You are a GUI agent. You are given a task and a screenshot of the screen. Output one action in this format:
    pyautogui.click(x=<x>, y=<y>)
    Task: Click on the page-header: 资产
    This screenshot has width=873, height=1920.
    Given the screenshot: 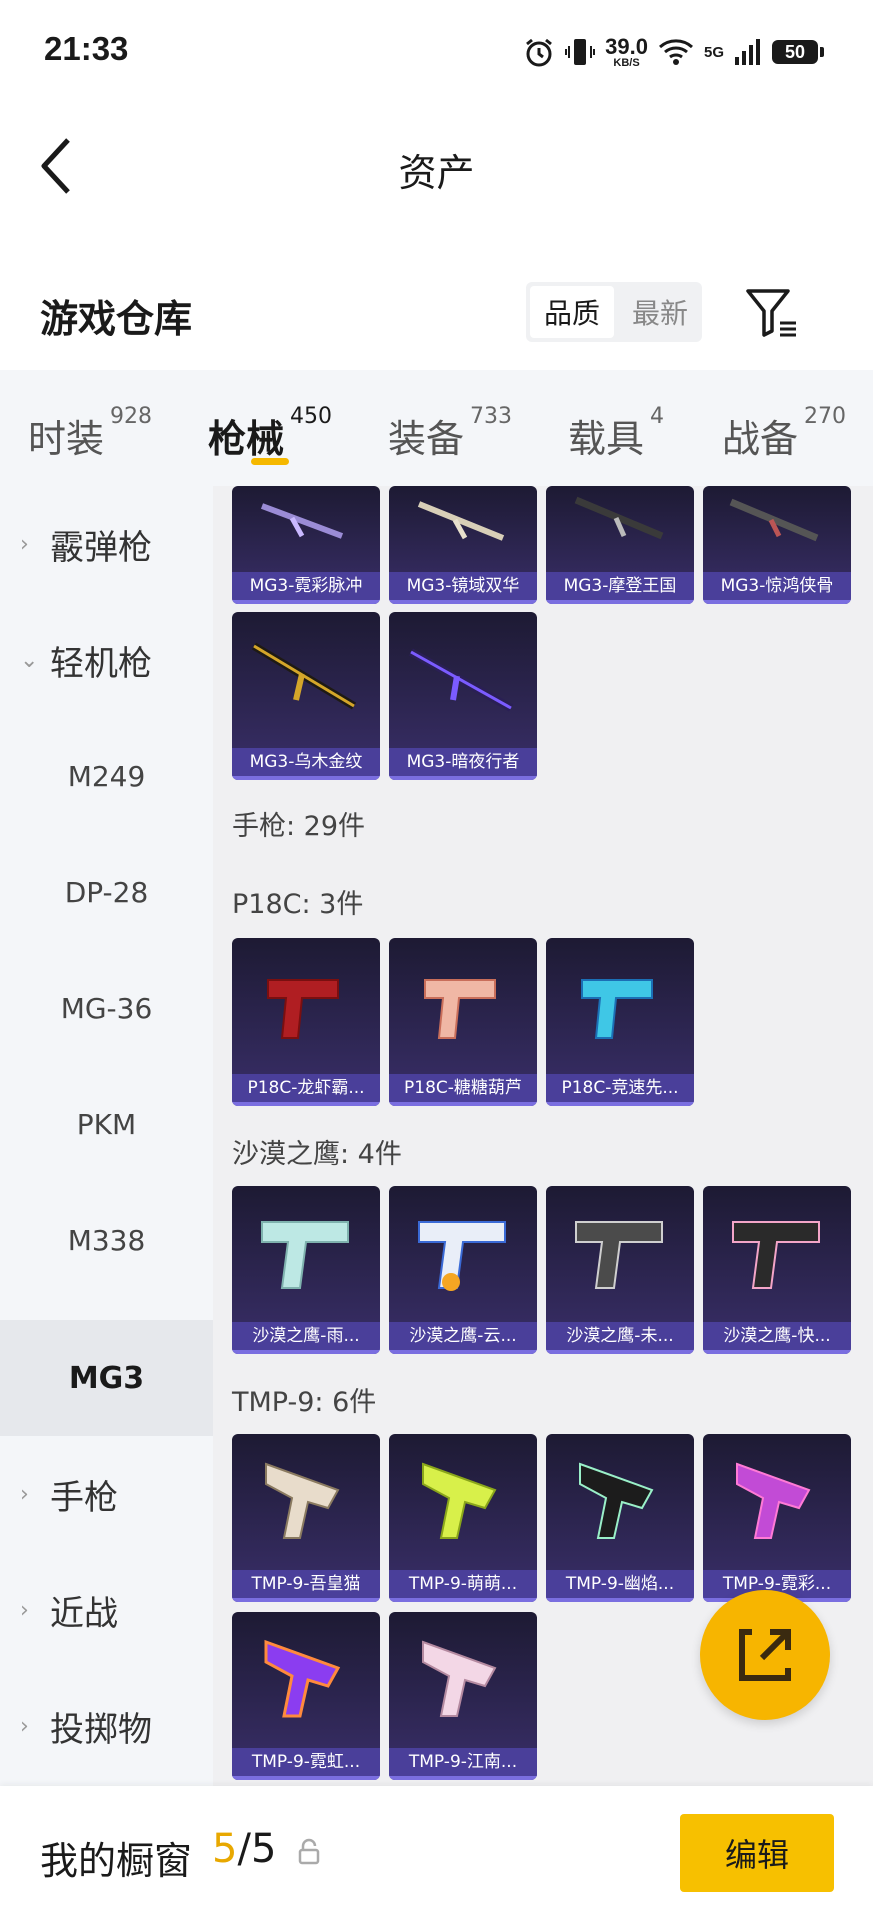 What is the action you would take?
    pyautogui.click(x=436, y=165)
    